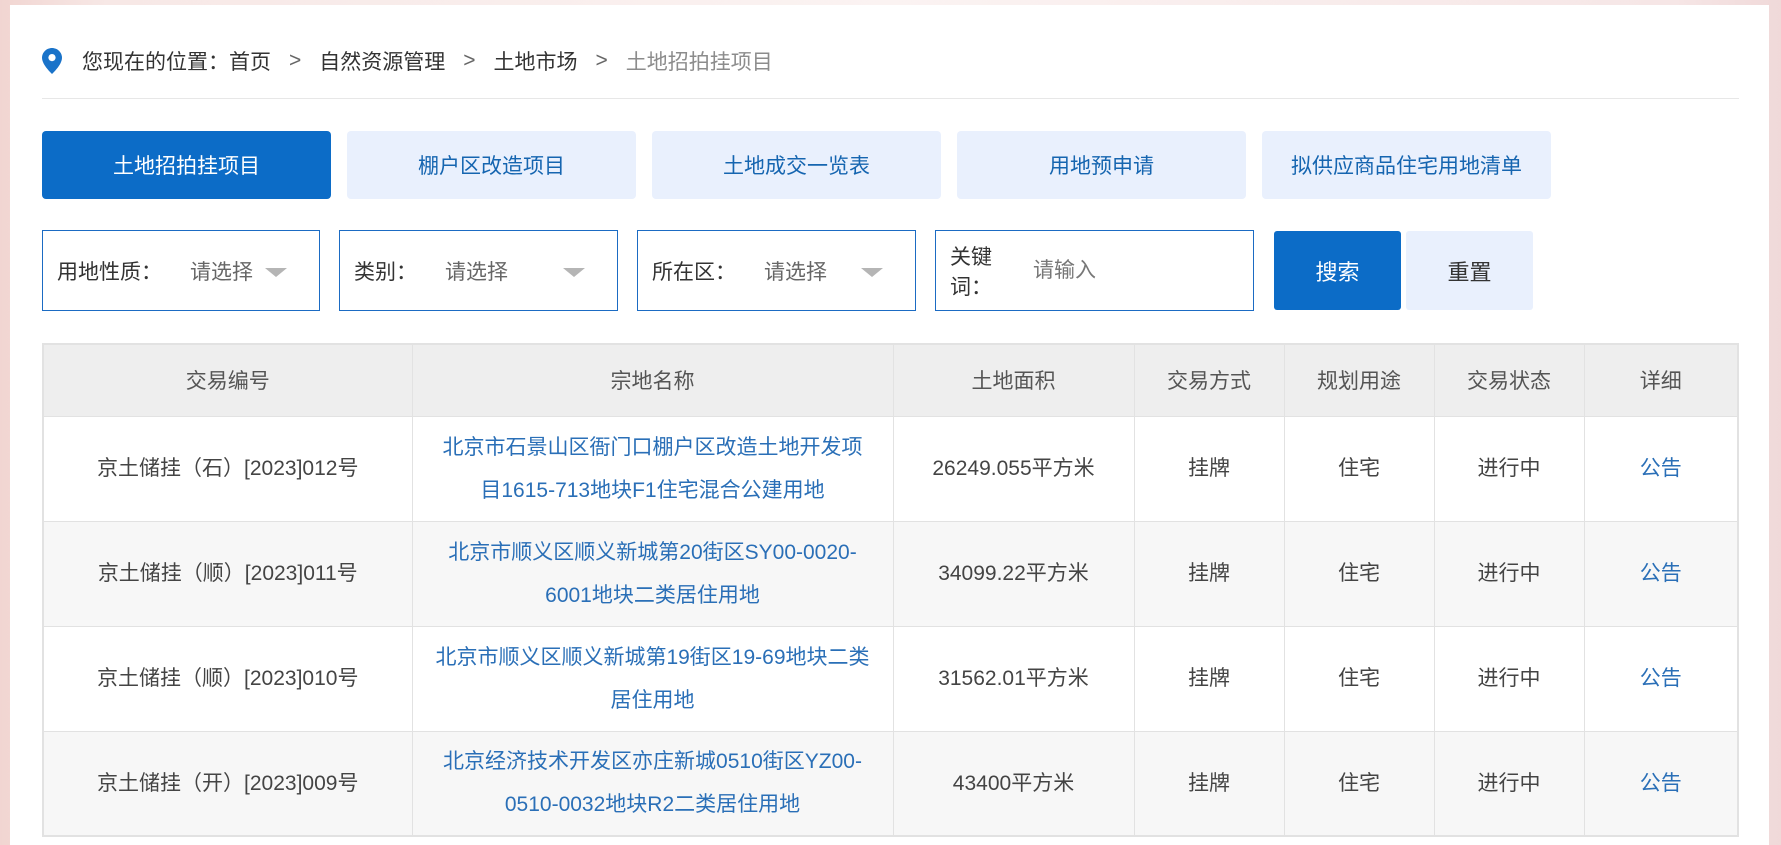  I want to click on filter-bar: 用地性质： 请选择 类别： 请选择 所在区： 请选择 关键词： 搜索 重置, so click(890, 270).